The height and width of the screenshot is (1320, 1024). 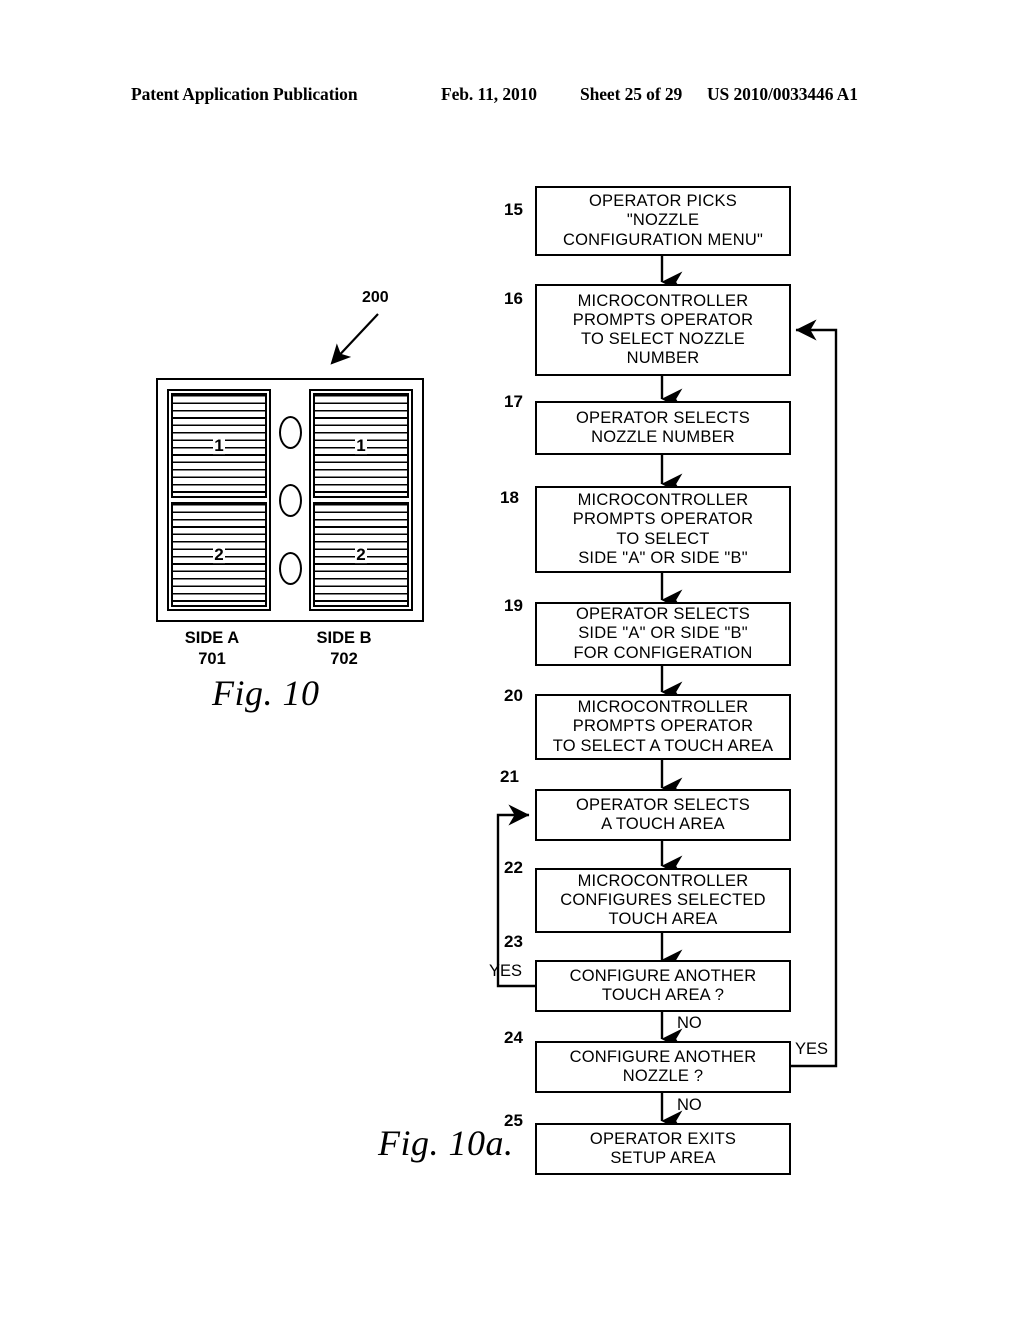 I want to click on flow-ref-20: 20, so click(x=513, y=695).